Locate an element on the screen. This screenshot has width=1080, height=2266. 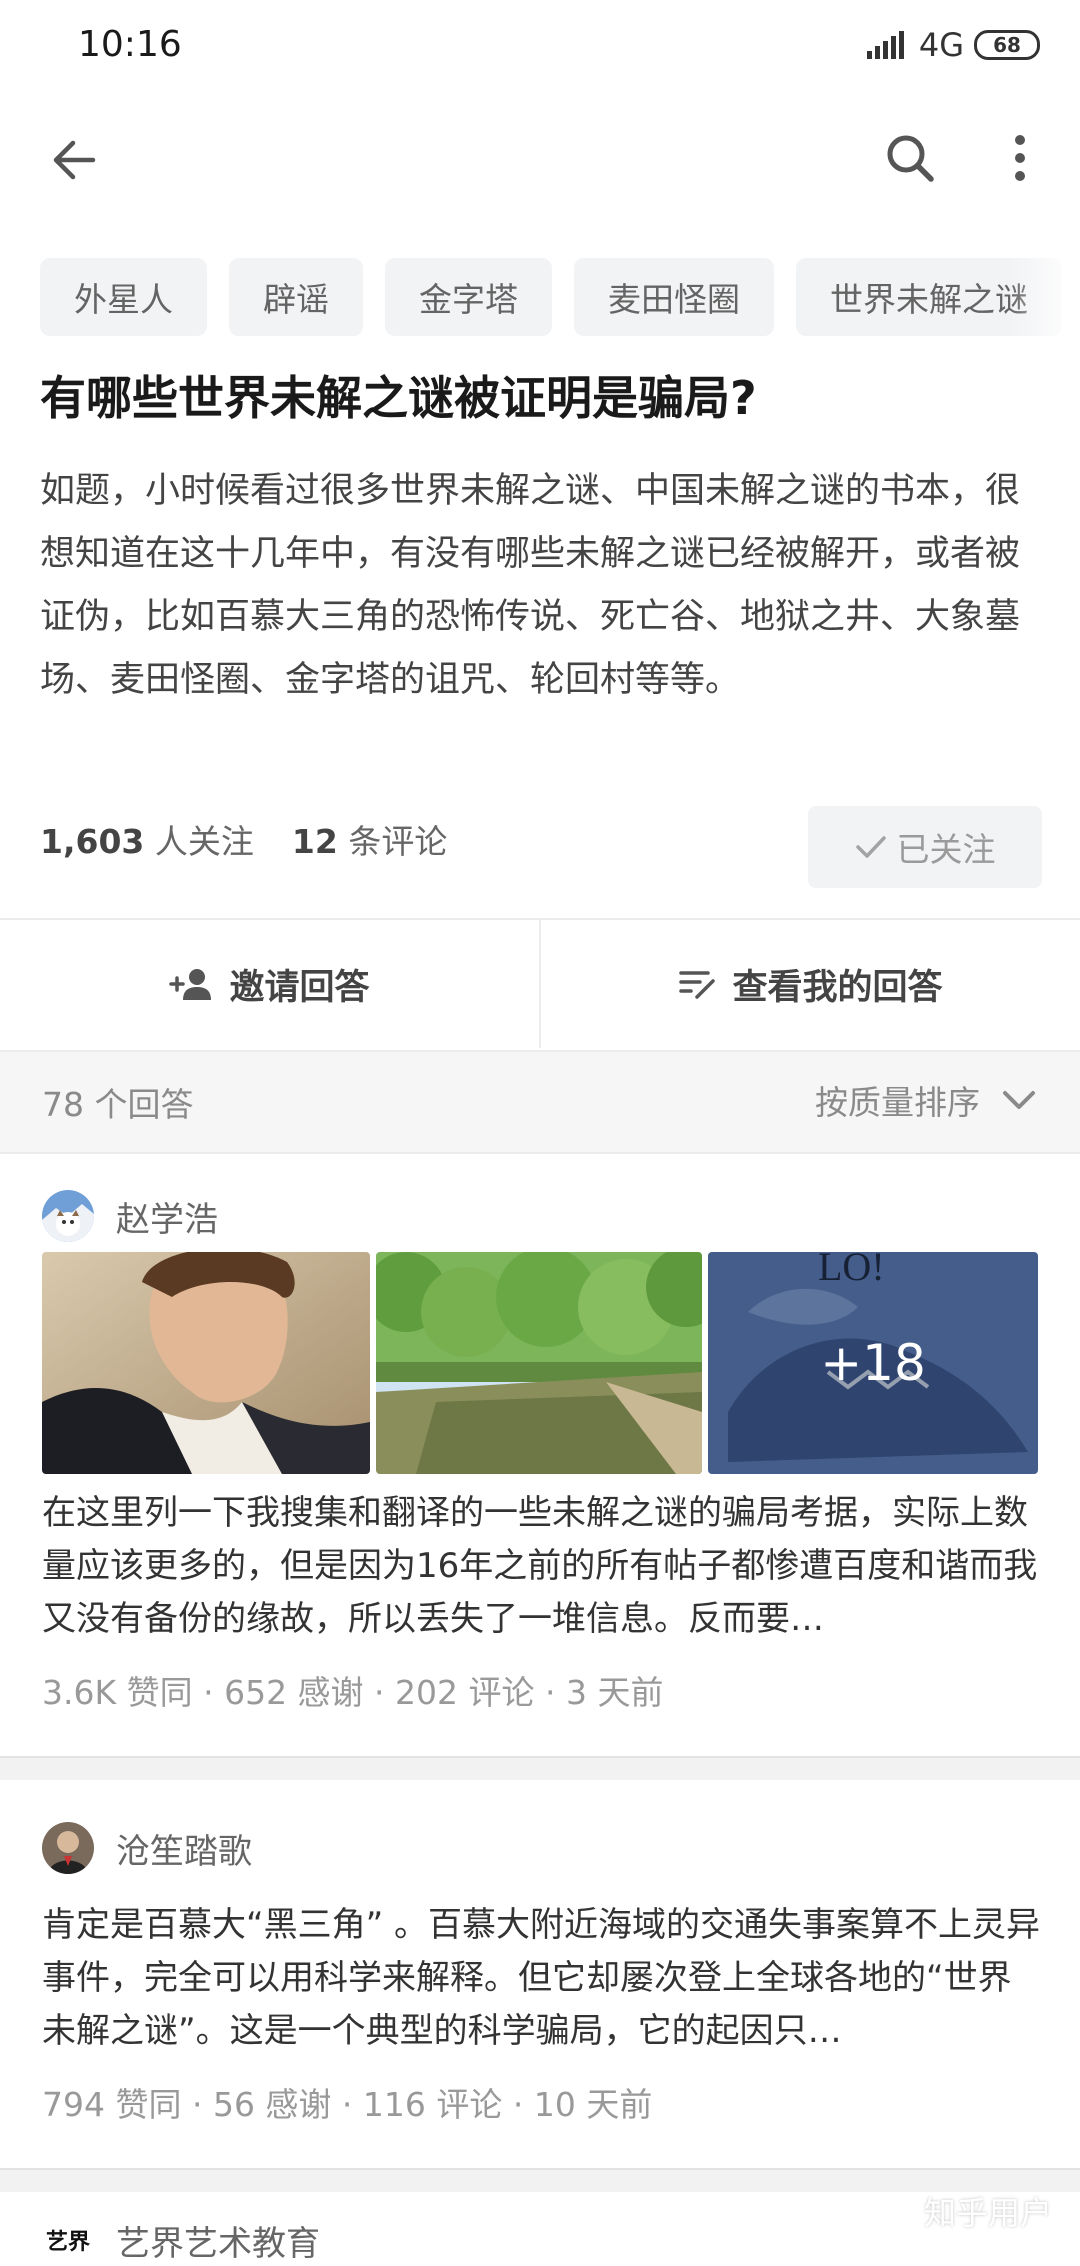
answer-count: 78 个回答 is located at coordinates (118, 1104).